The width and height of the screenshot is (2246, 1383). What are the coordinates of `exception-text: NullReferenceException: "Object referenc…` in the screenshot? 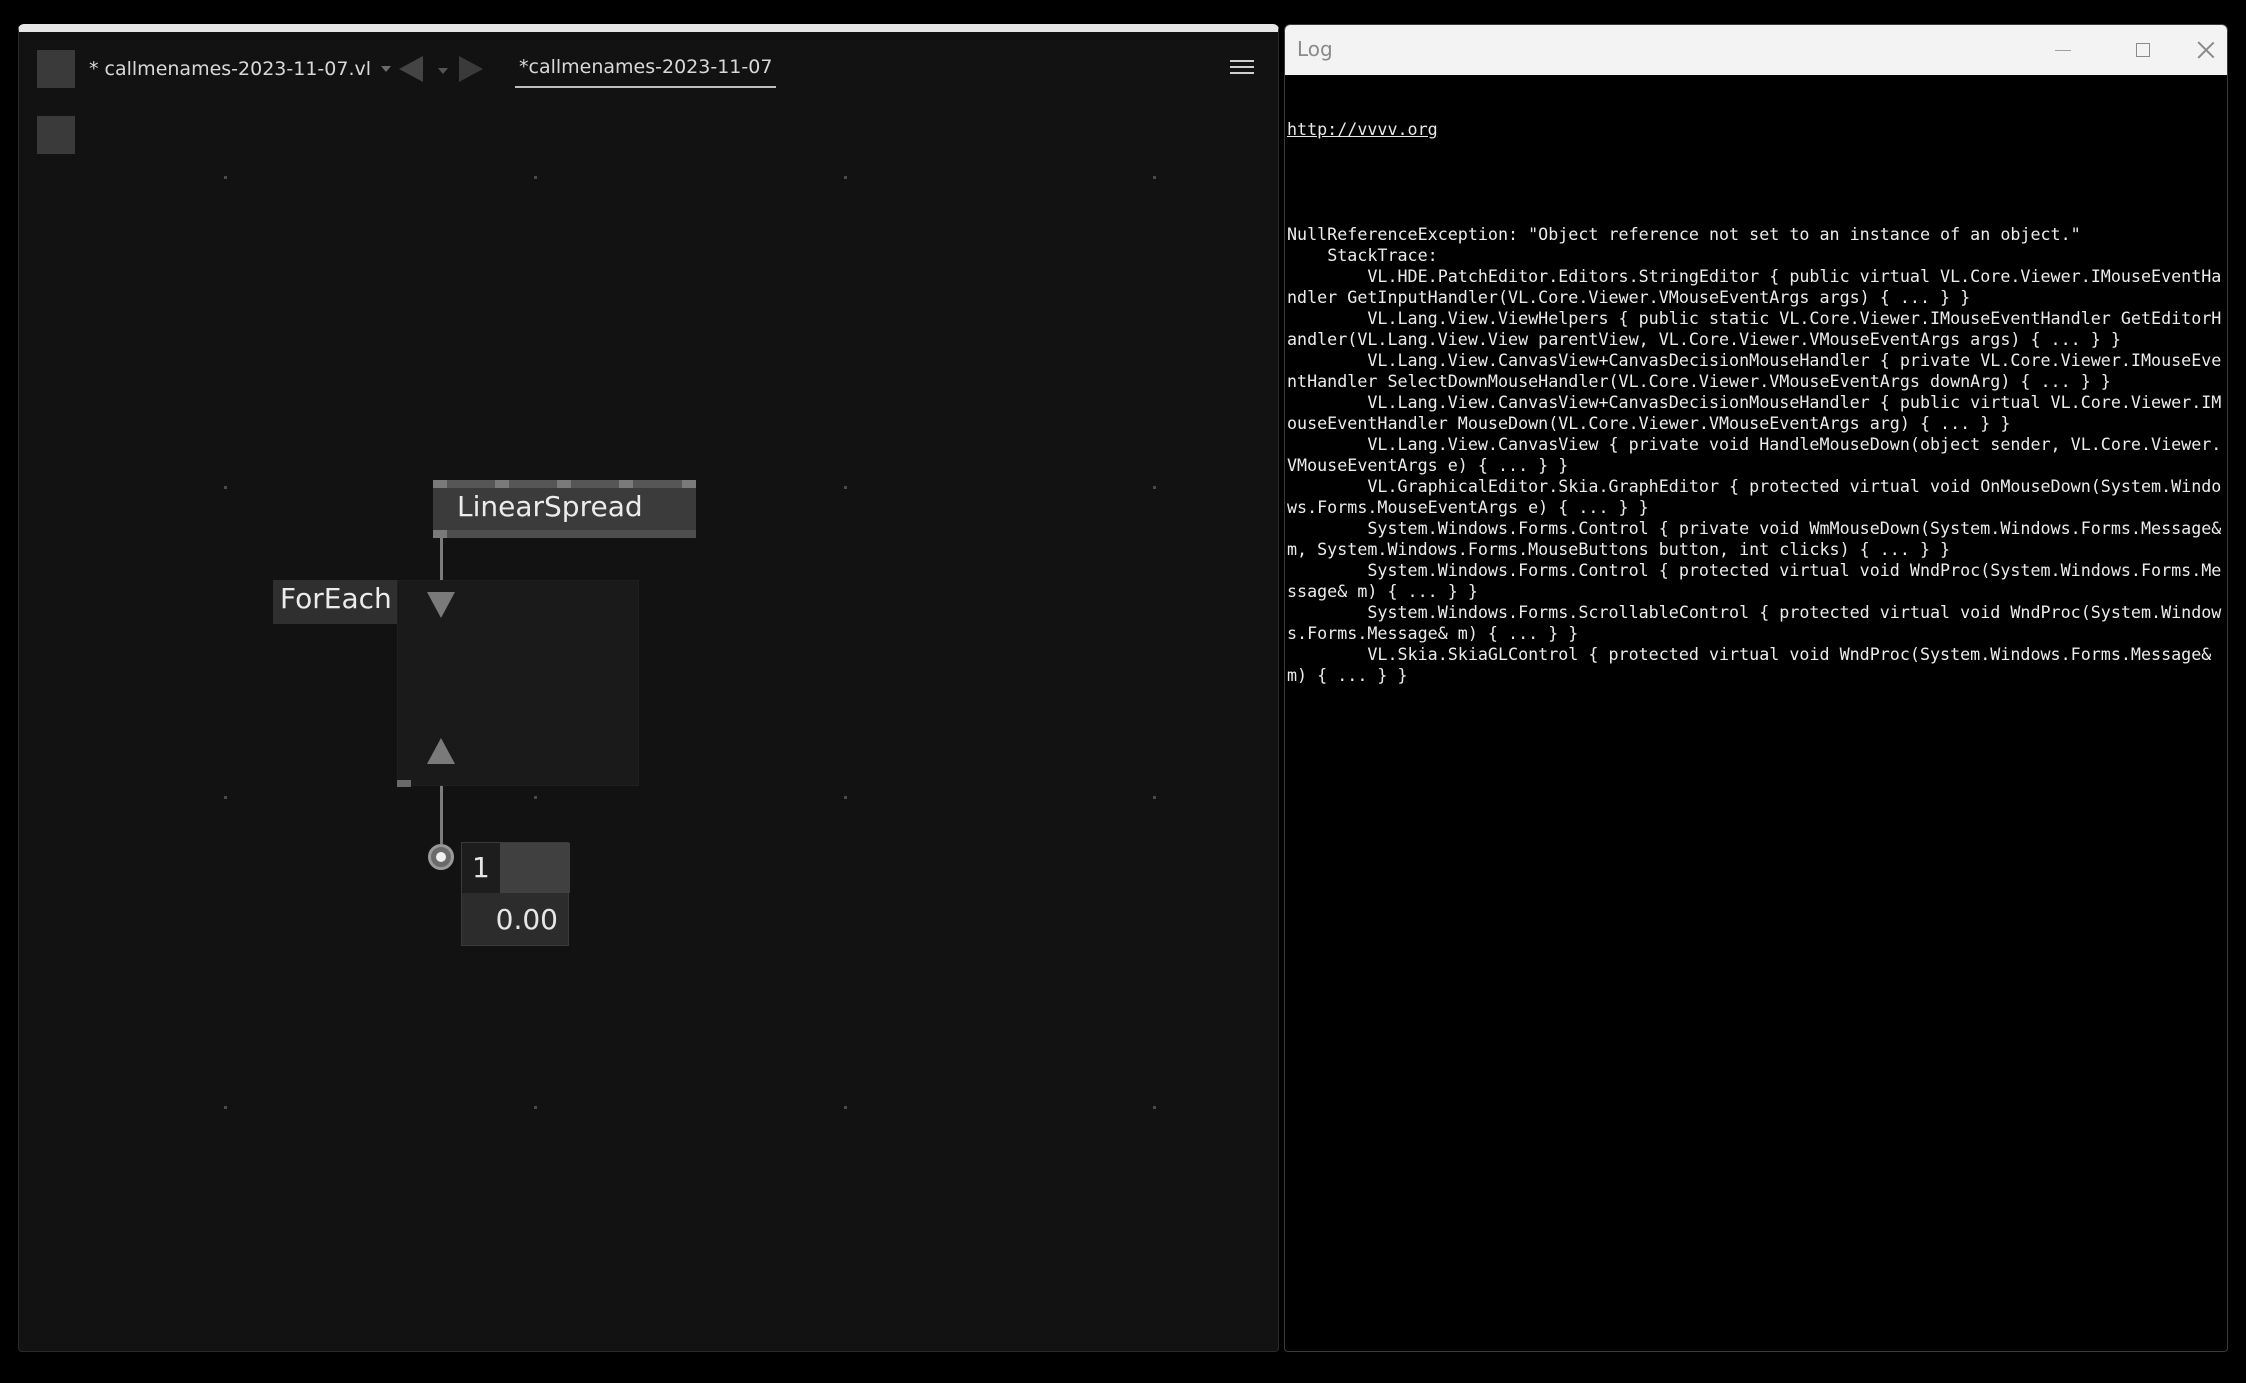 It's located at (1754, 454).